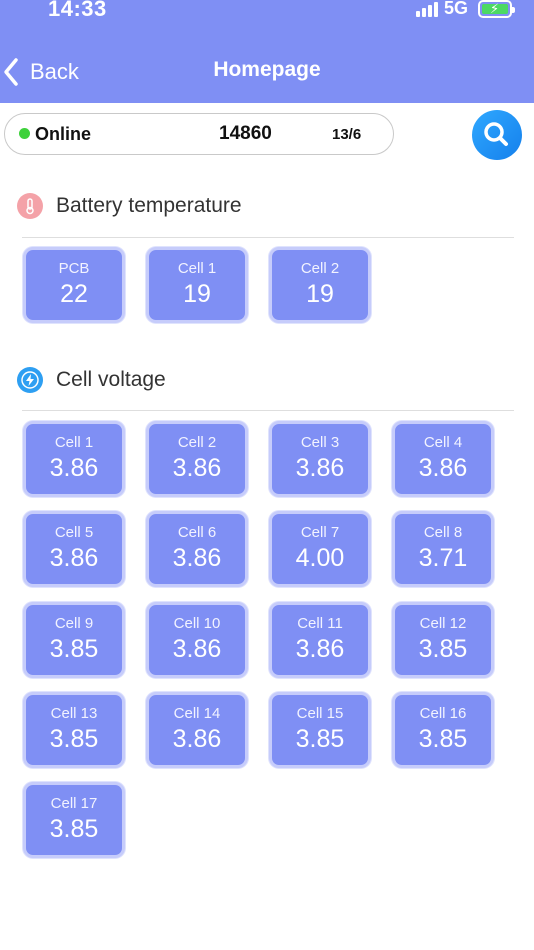 This screenshot has width=534, height=950. Describe the element at coordinates (24, 133) in the screenshot. I see `online-status-dot` at that location.